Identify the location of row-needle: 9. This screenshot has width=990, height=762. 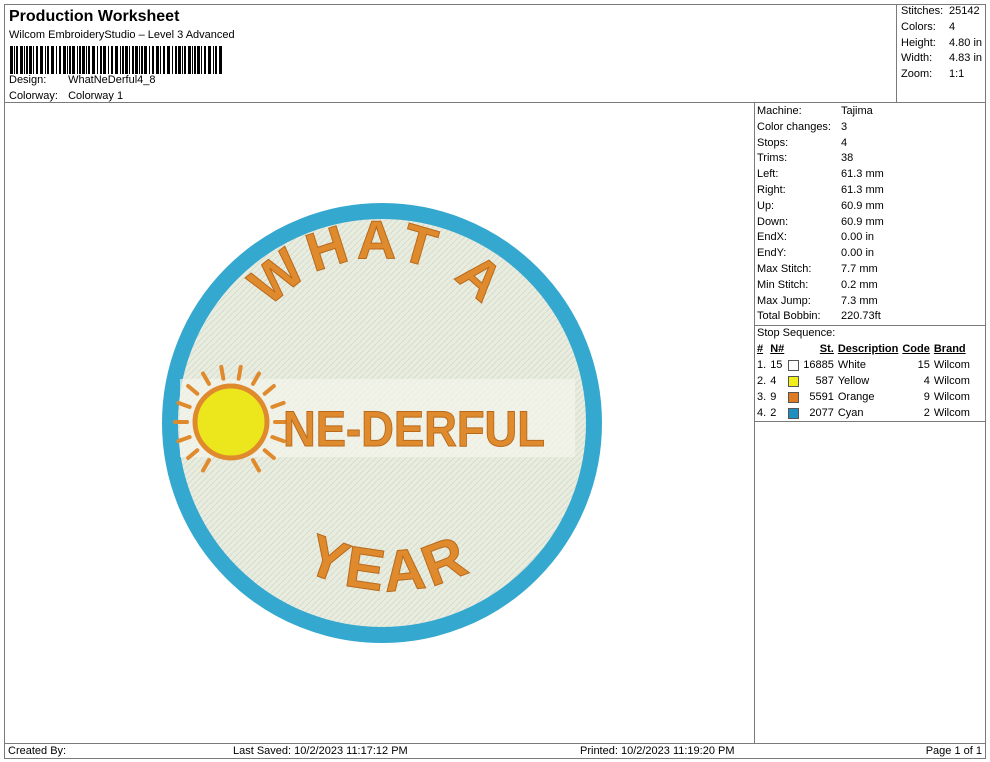
(773, 397).